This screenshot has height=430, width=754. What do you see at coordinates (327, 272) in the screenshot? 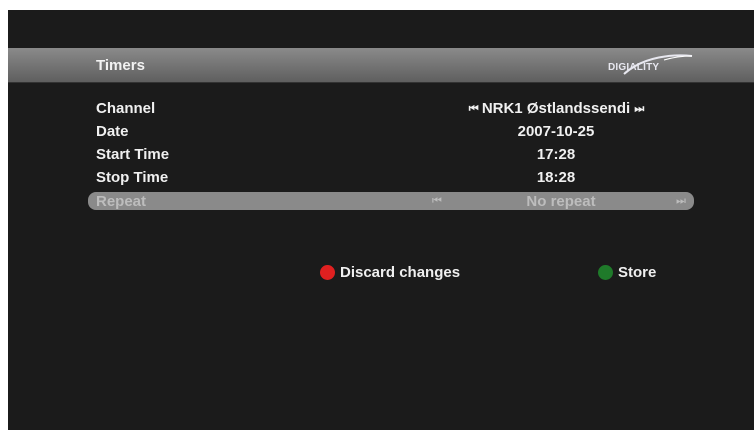
I see `red-button-icon` at bounding box center [327, 272].